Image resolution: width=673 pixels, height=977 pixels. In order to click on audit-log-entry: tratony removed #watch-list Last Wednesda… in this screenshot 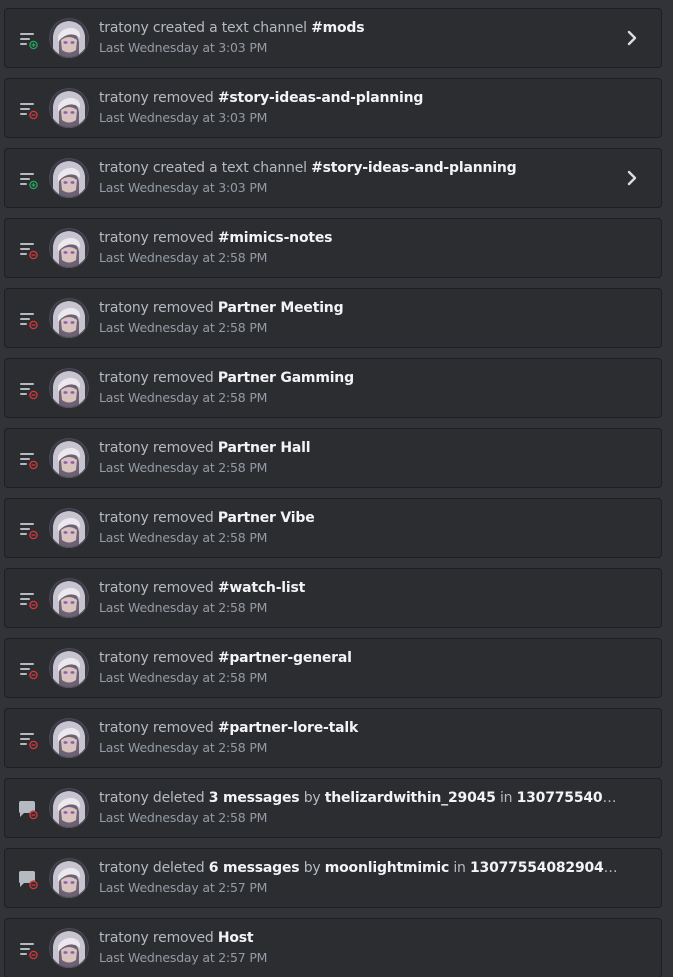, I will do `click(333, 598)`.